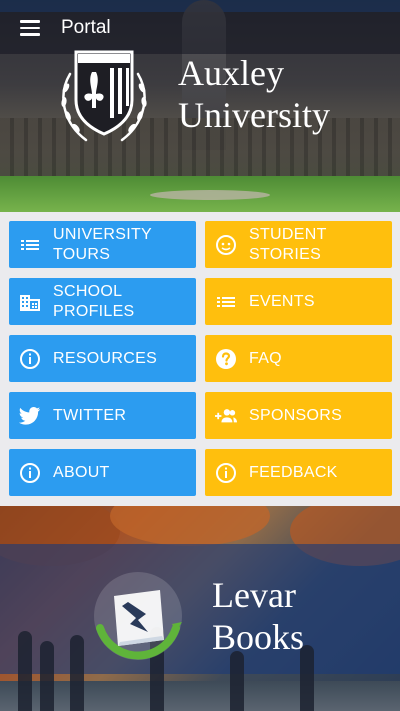  What do you see at coordinates (254, 115) in the screenshot?
I see `university-name-line2: University` at bounding box center [254, 115].